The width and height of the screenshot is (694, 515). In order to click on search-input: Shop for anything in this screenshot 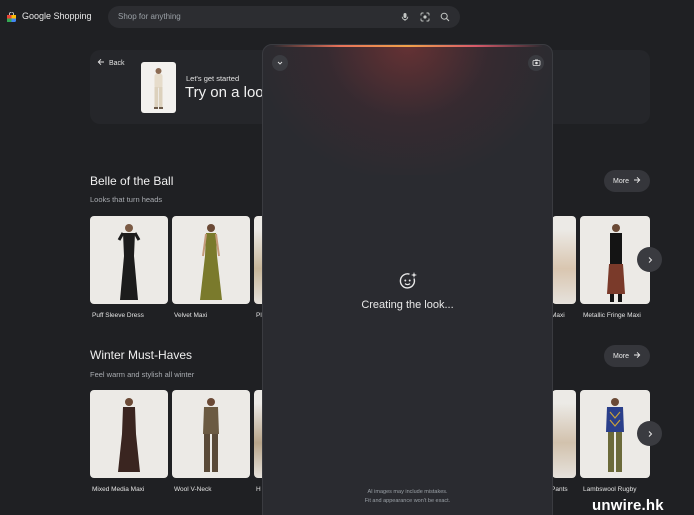, I will do `click(284, 17)`.